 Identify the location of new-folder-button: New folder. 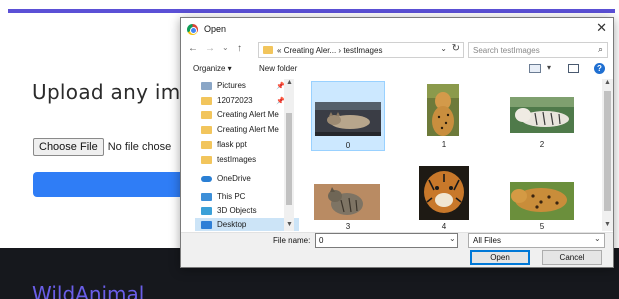
(278, 68).